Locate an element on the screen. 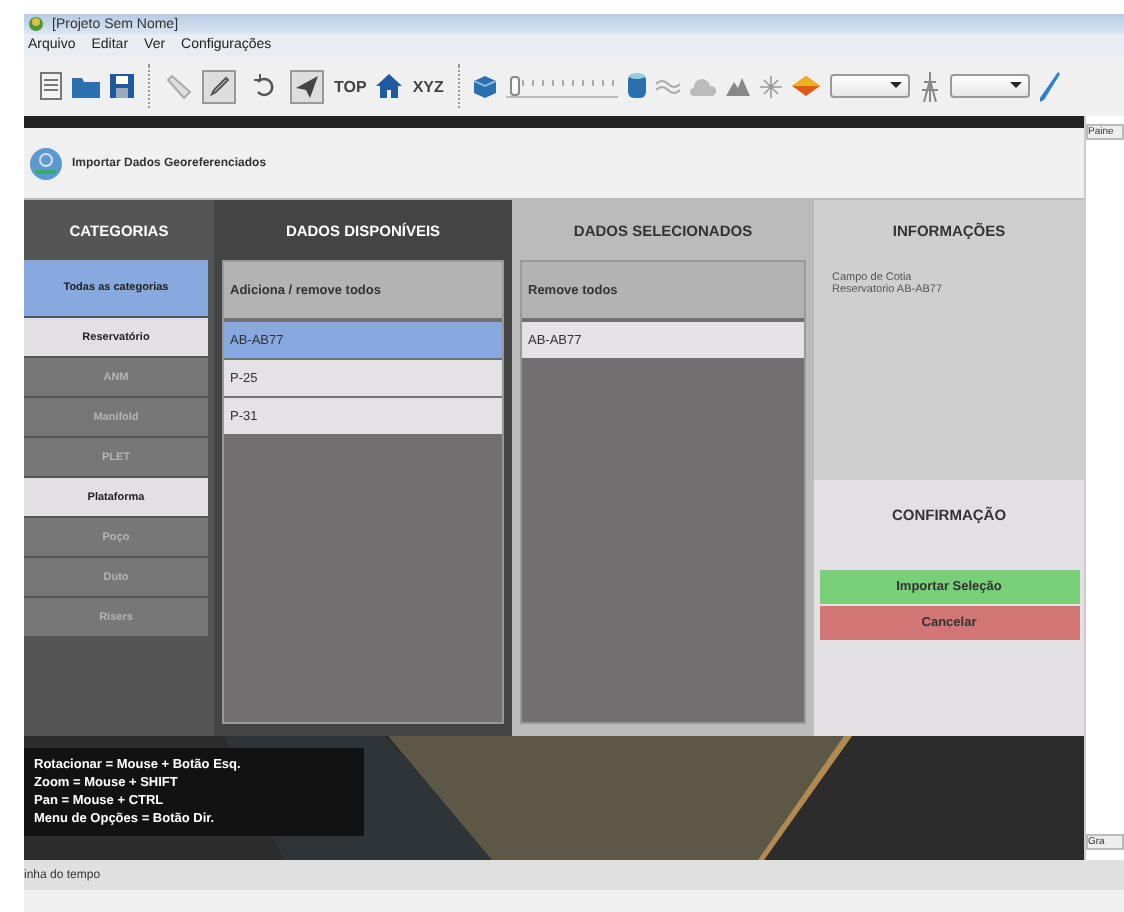  cylinder-icon is located at coordinates (636, 86).